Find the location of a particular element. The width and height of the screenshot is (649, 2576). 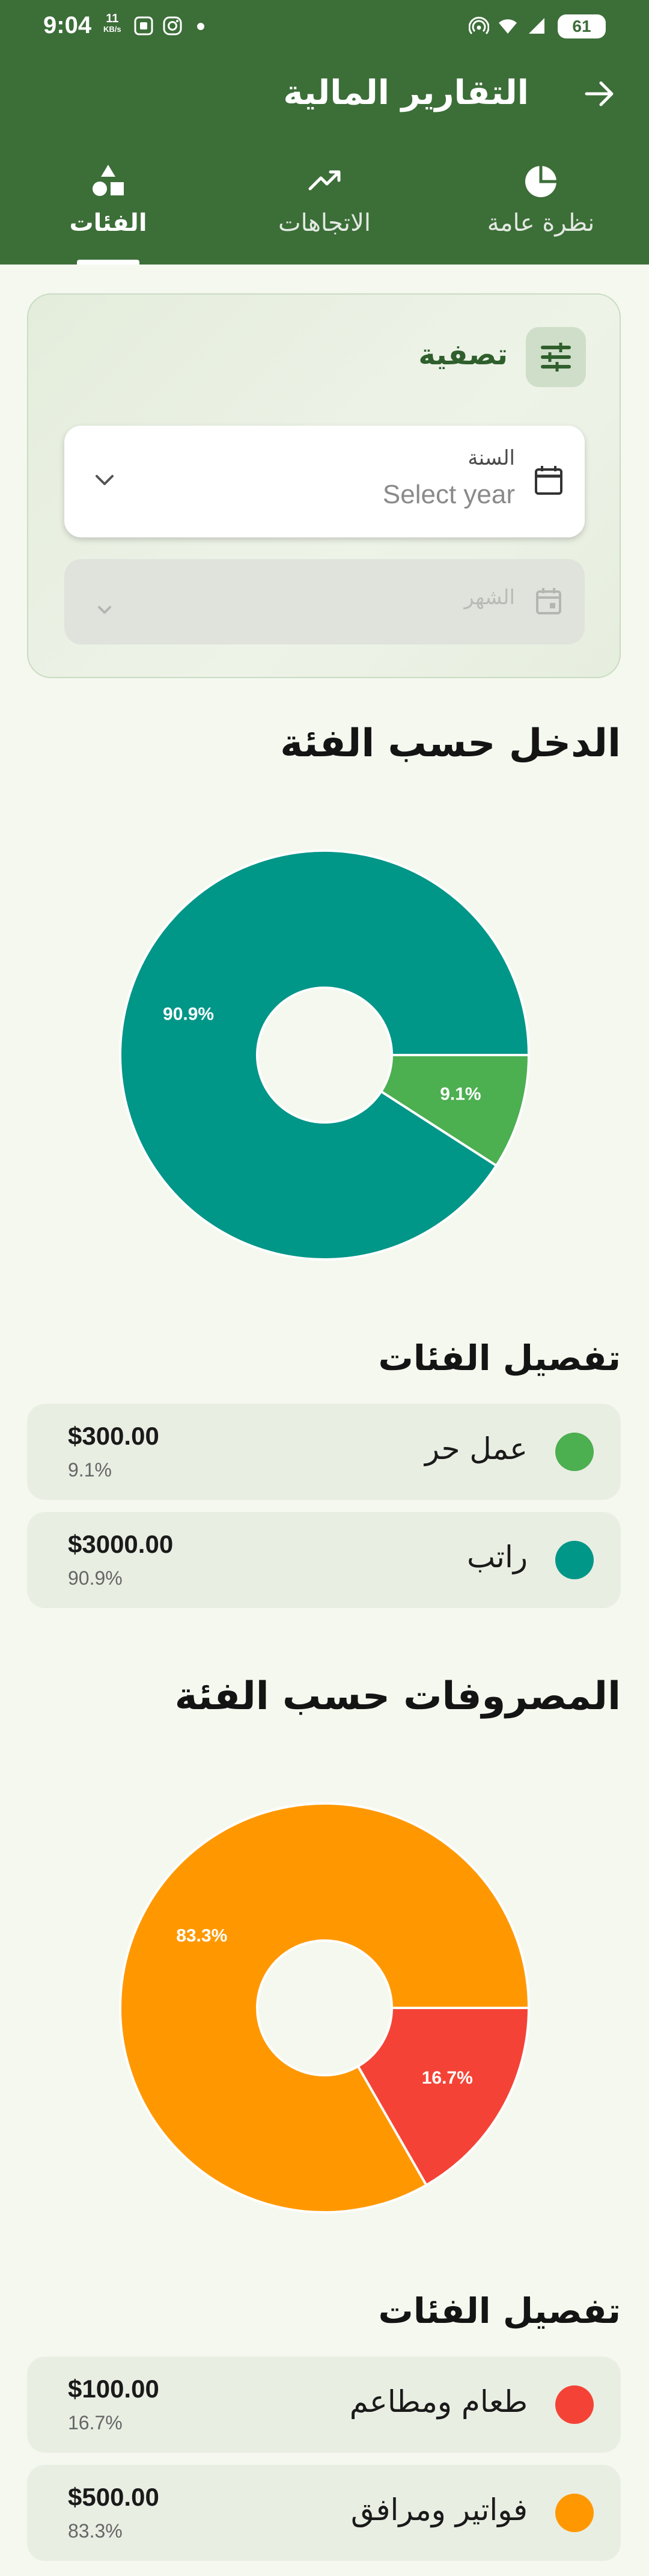

hotspot-icon is located at coordinates (479, 25).